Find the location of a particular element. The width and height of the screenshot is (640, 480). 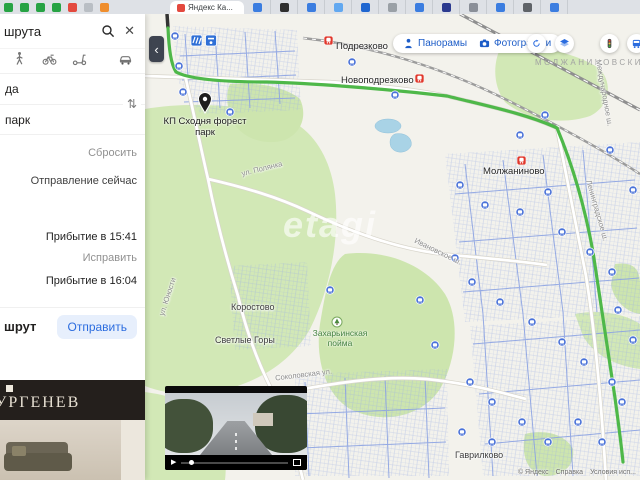

map-label-svetlye-gory: Светлые Горы is located at coordinates (245, 340).